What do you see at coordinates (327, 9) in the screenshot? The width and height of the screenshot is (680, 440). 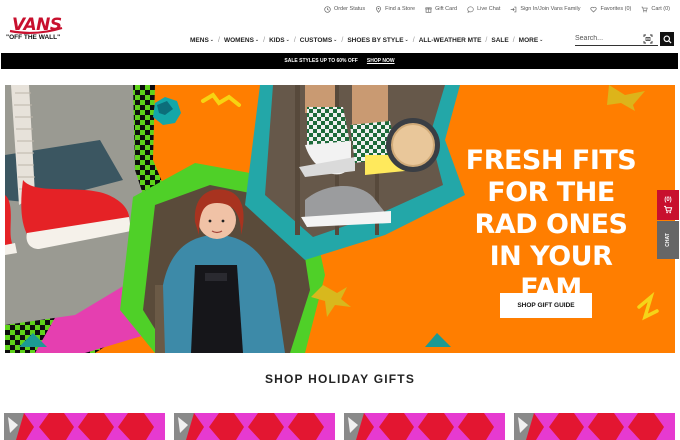 I see `clock-icon` at bounding box center [327, 9].